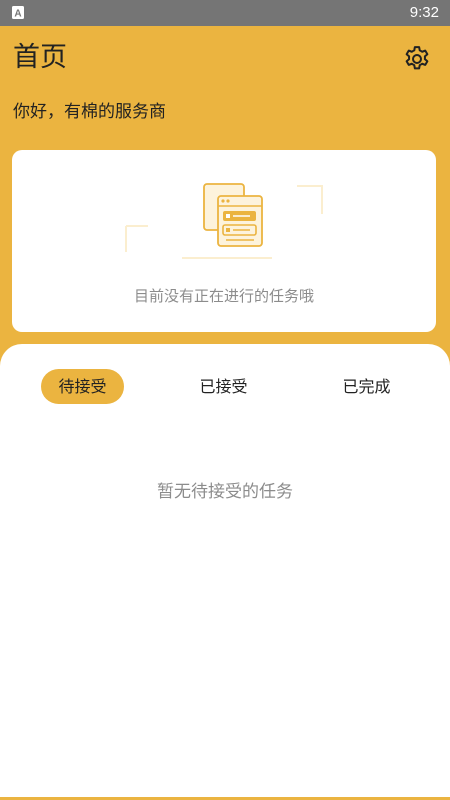 The width and height of the screenshot is (450, 800). I want to click on tab-completed: 已完成, so click(366, 386).